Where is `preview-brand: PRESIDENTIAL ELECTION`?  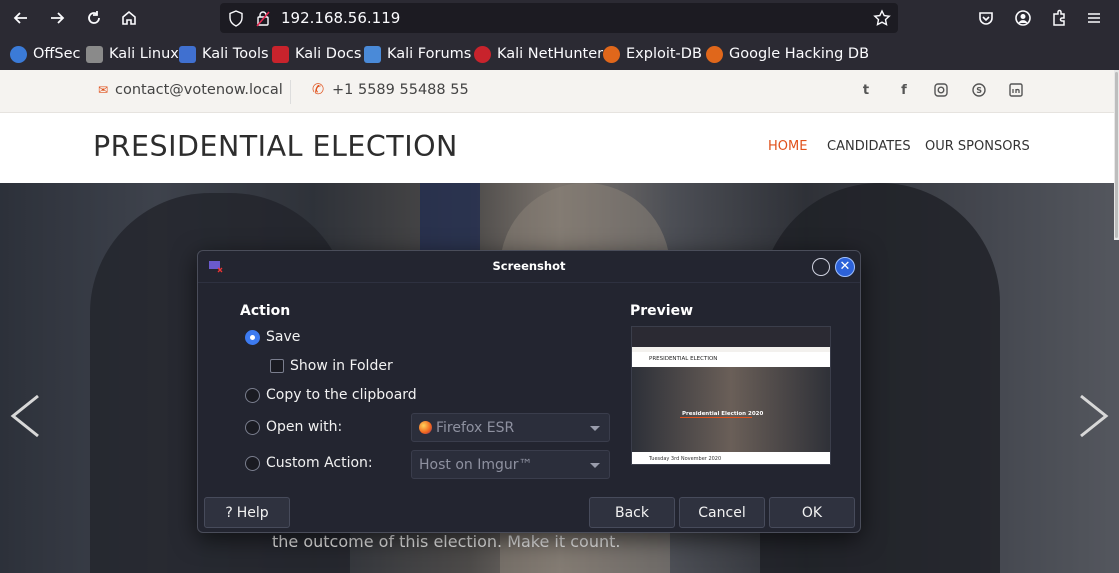 preview-brand: PRESIDENTIAL ELECTION is located at coordinates (683, 359).